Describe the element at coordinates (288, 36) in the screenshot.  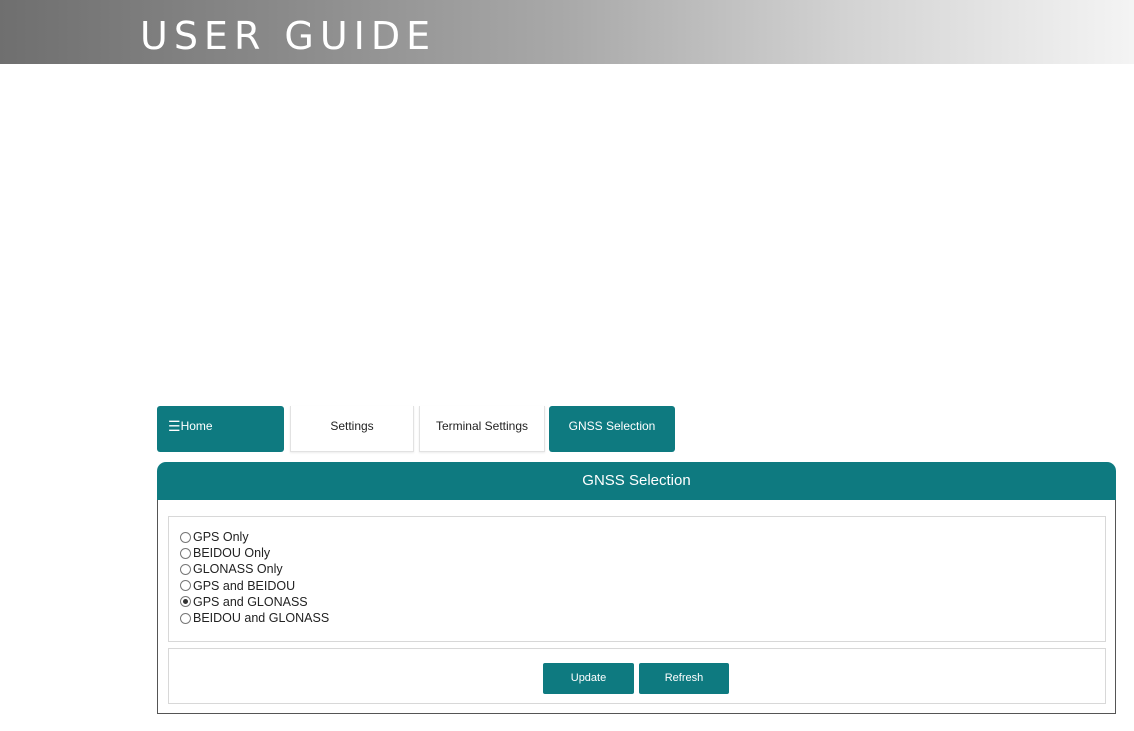
I see `banner-title: USER GUIDE` at that location.